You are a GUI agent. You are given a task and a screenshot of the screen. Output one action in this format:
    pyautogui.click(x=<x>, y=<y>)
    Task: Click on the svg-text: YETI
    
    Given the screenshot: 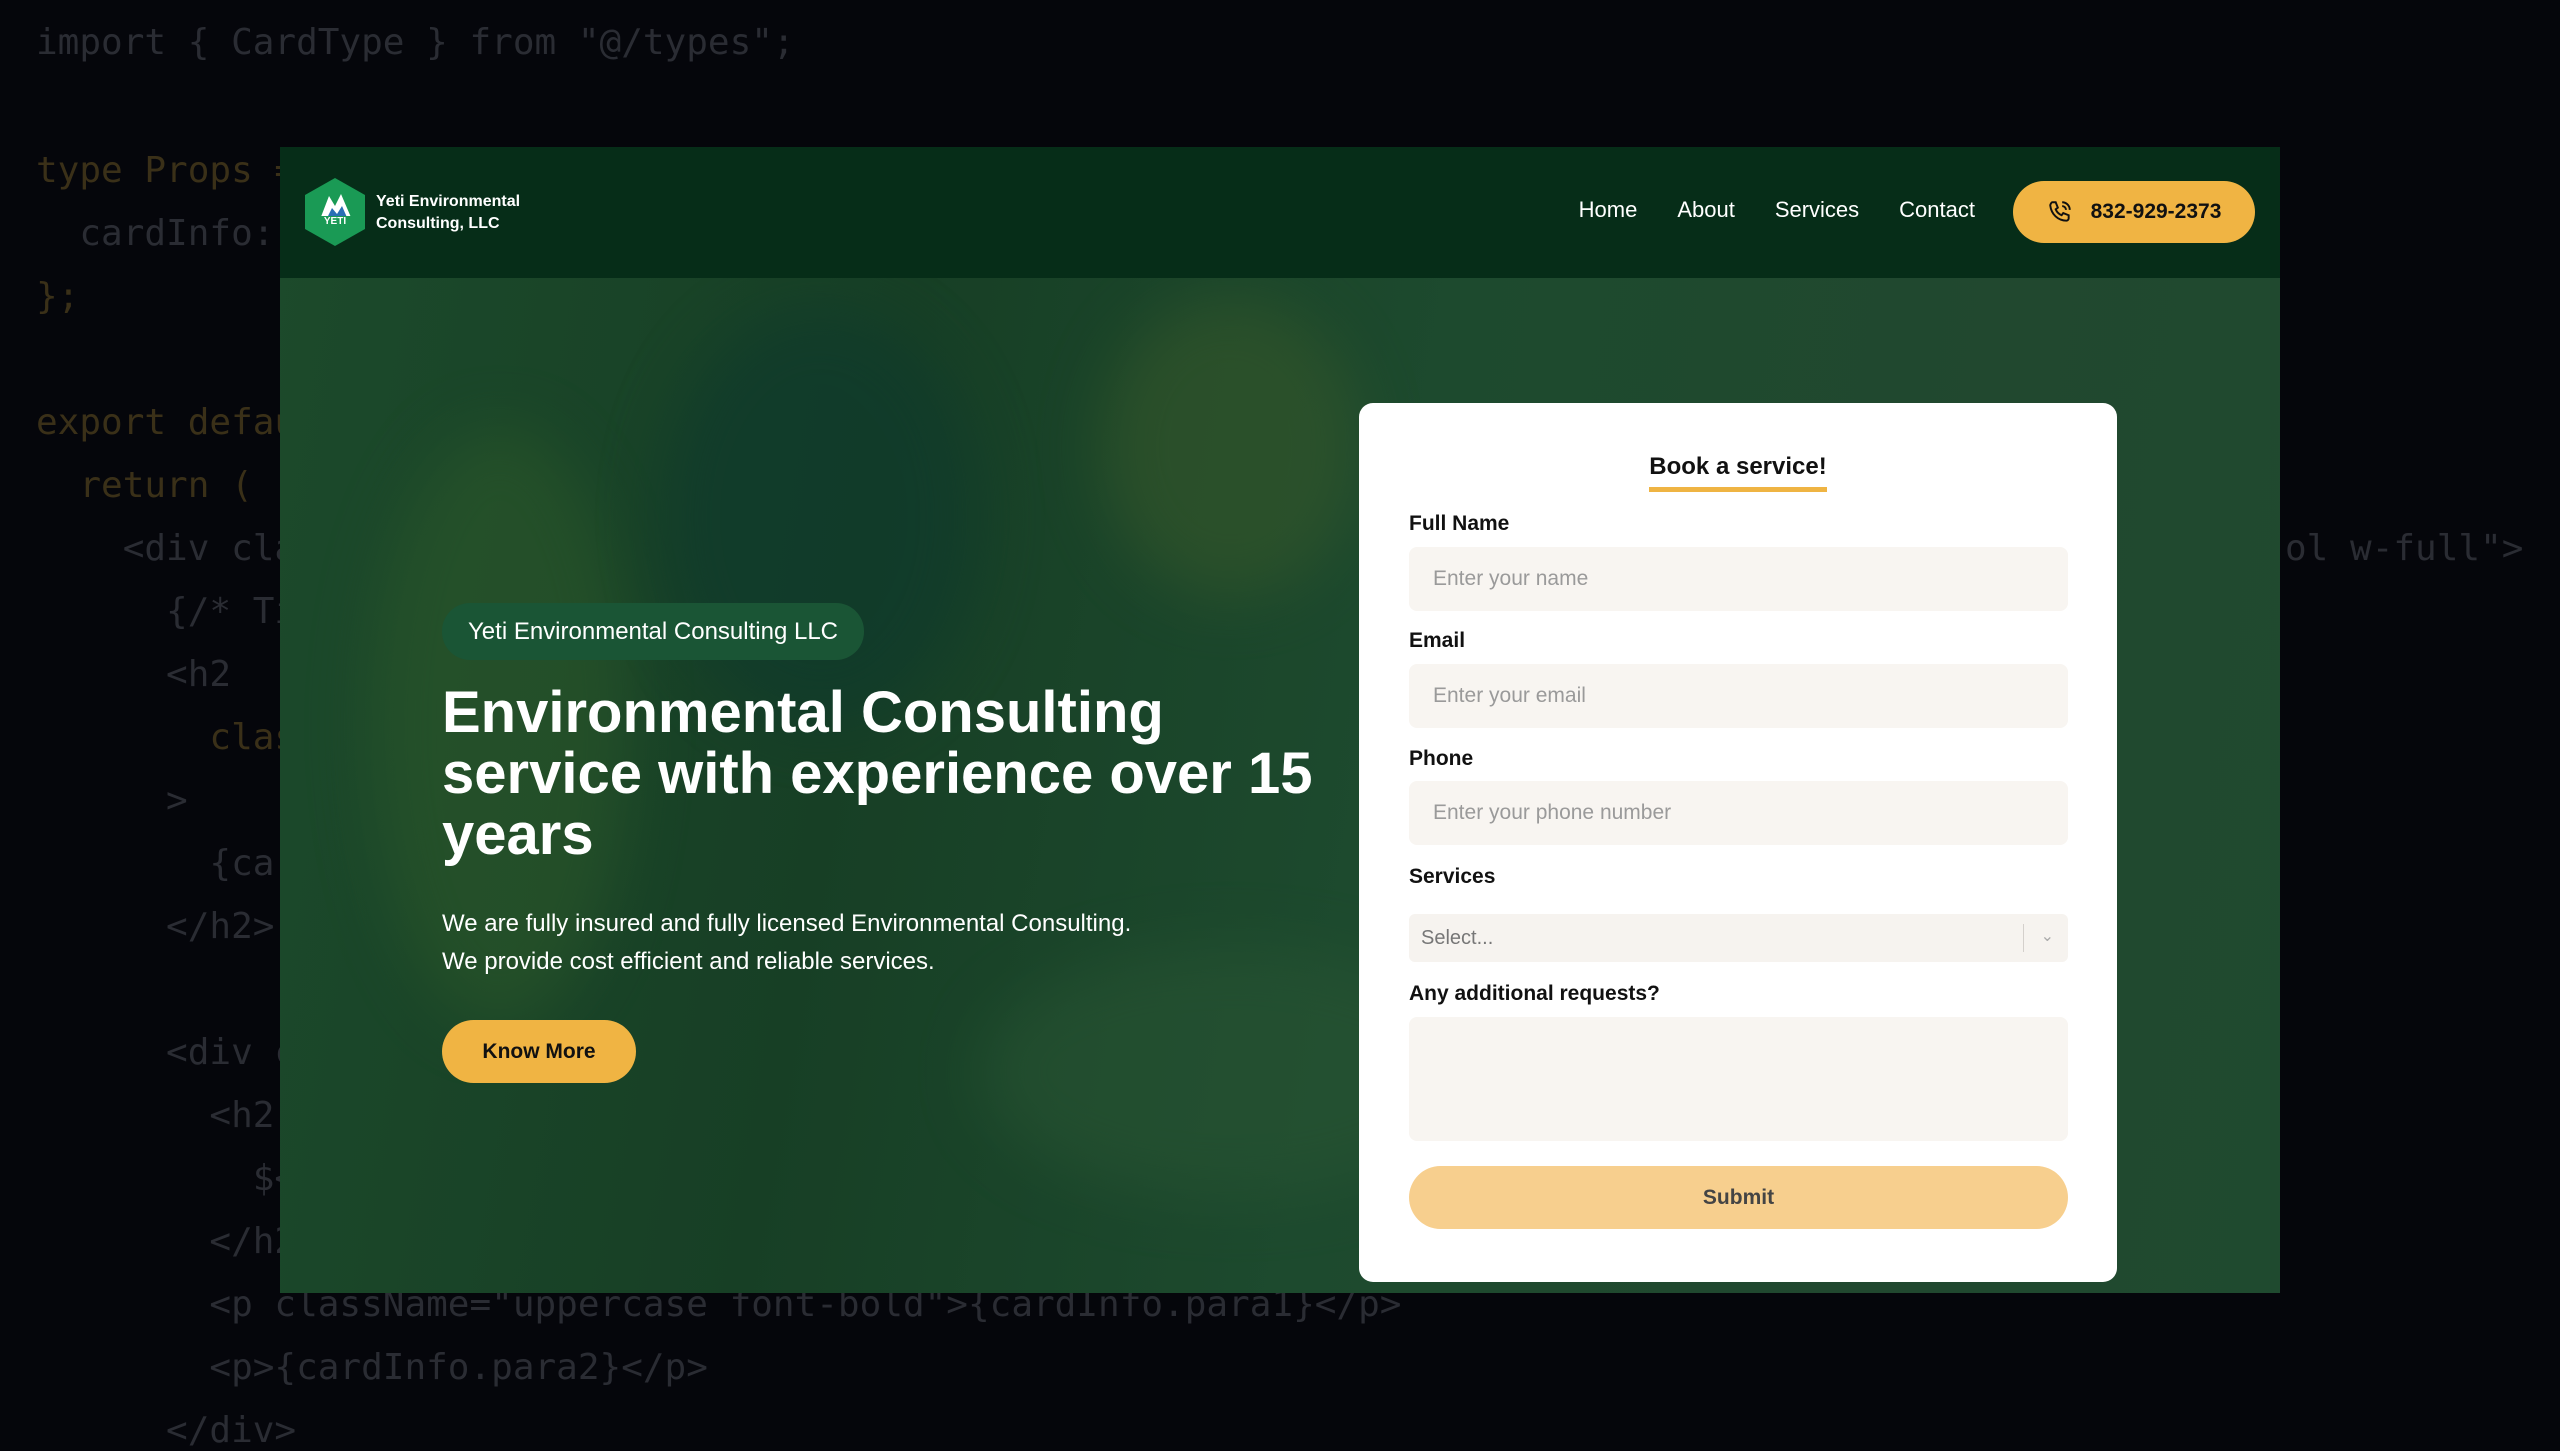 What is the action you would take?
    pyautogui.click(x=335, y=221)
    